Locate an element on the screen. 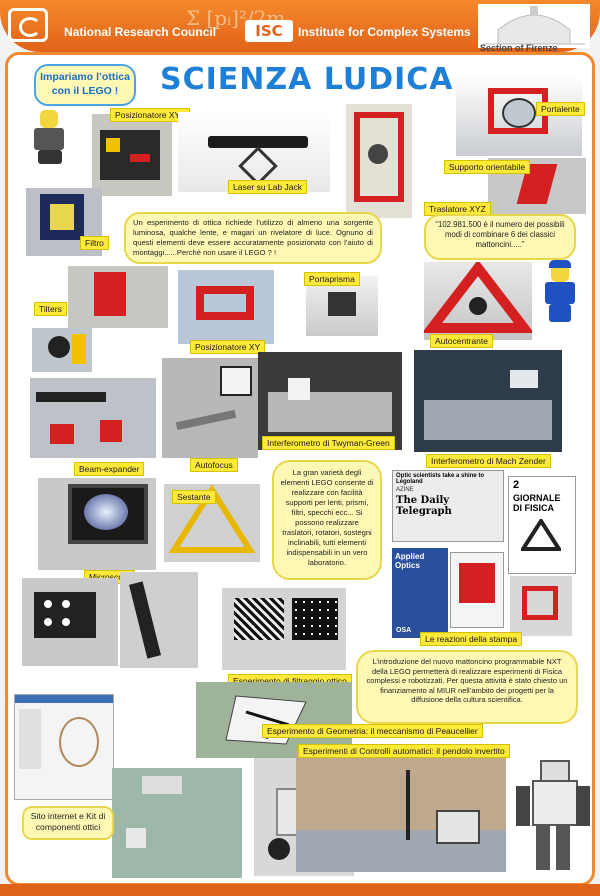 The height and width of the screenshot is (896, 600). giornale-title: GIORNALE DI FISICA is located at coordinates (537, 503).